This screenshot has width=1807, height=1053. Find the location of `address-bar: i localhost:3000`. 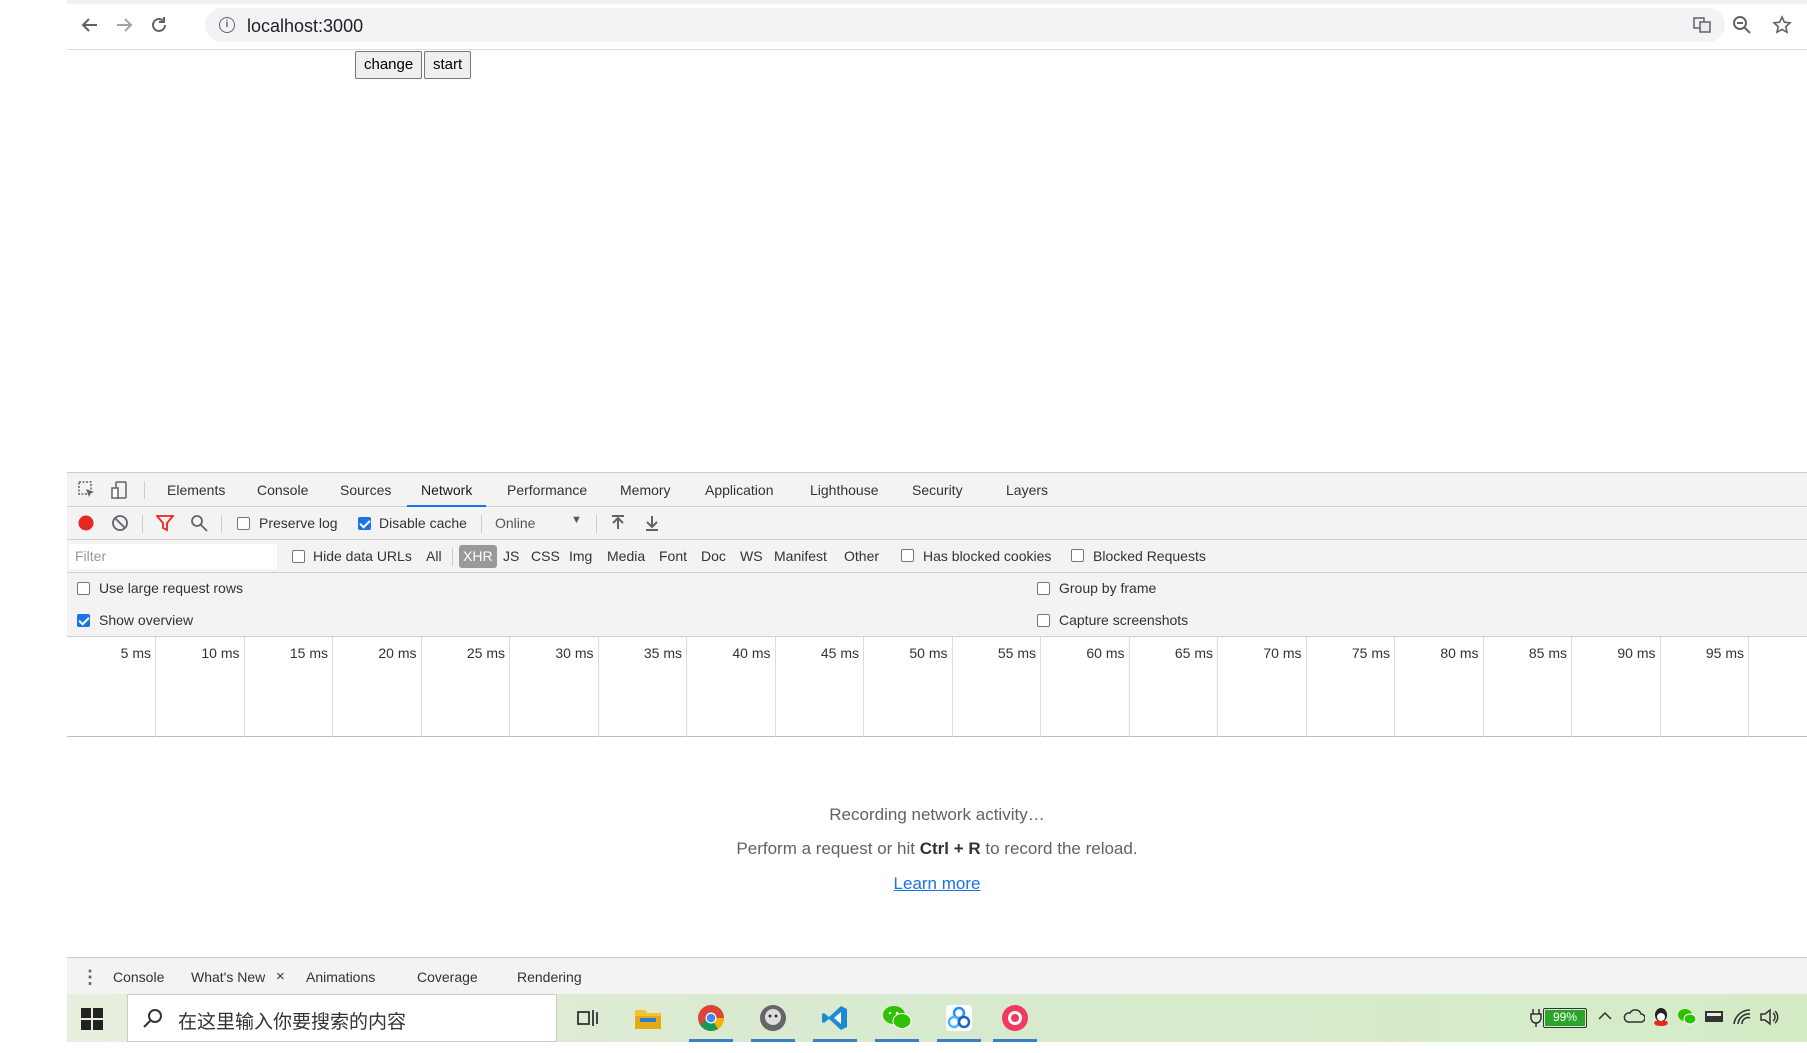

address-bar: i localhost:3000 is located at coordinates (965, 25).